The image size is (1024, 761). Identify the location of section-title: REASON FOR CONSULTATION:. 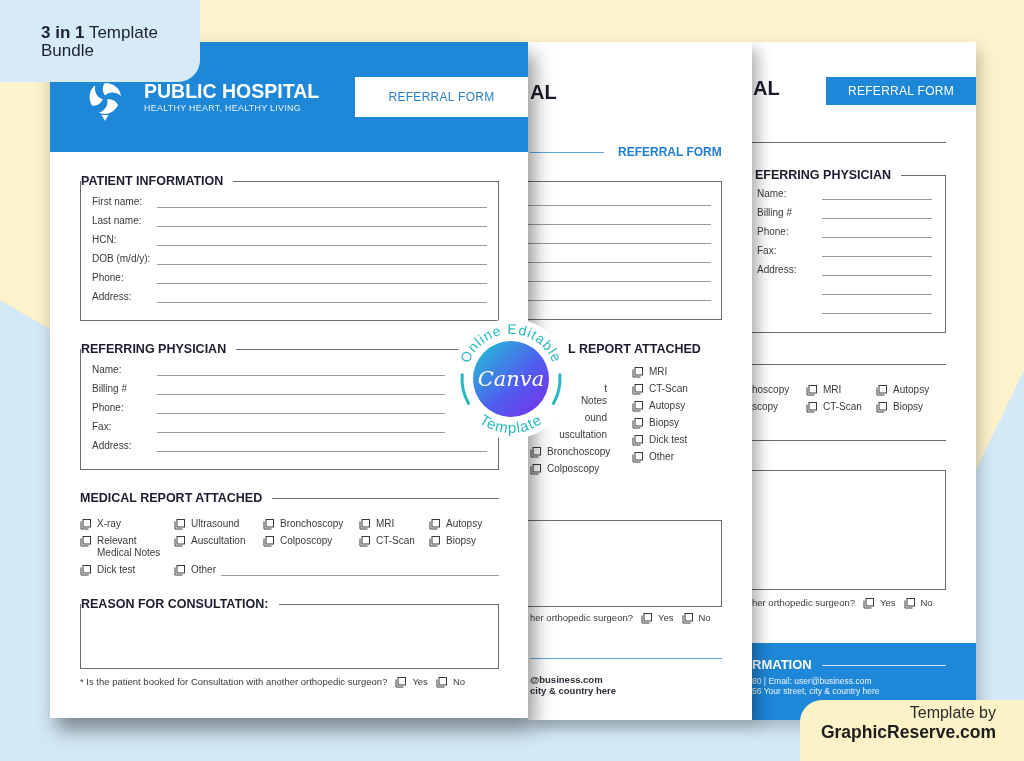
(175, 604).